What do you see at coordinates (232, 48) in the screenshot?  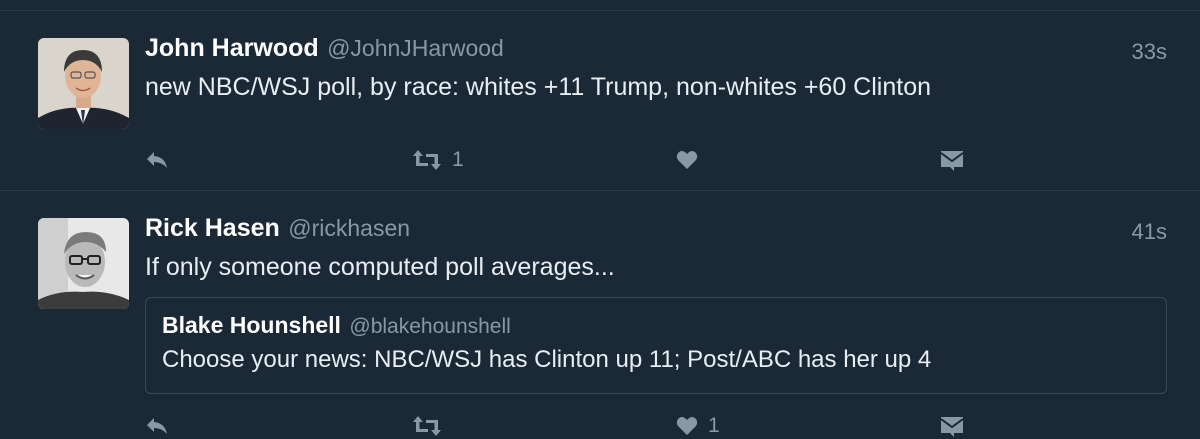 I see `author-name: John Harwood` at bounding box center [232, 48].